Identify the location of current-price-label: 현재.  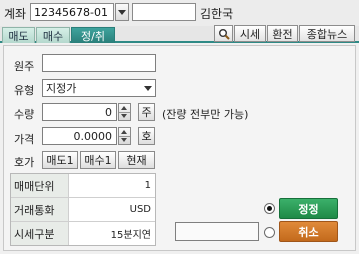
(136, 160).